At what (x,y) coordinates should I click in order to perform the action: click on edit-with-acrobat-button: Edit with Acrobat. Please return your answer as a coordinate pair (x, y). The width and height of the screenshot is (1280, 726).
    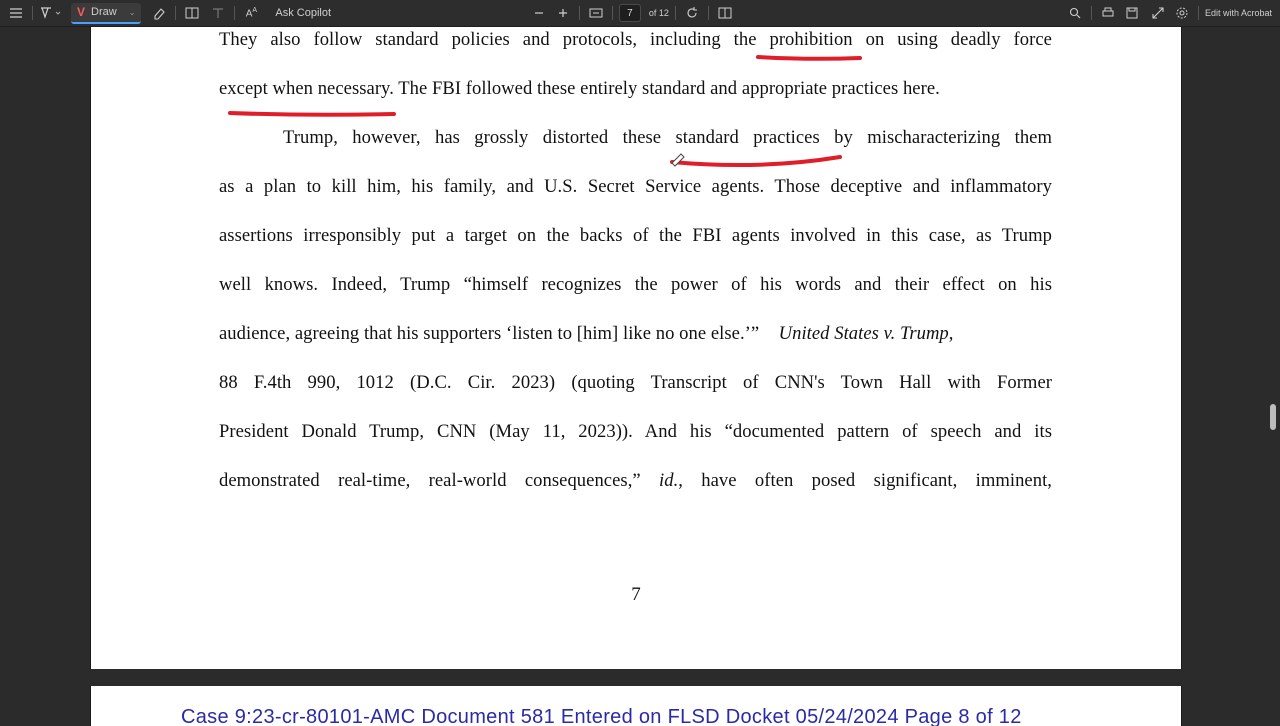
    Looking at the image, I should click on (1242, 13).